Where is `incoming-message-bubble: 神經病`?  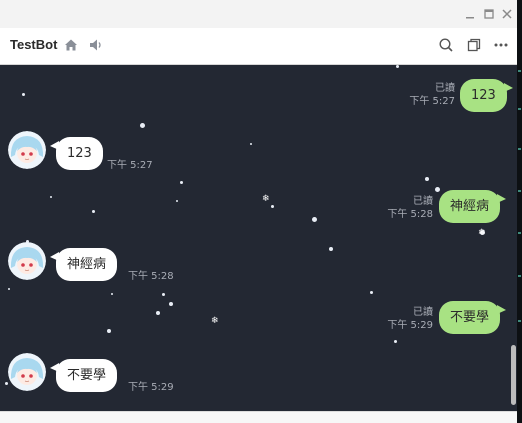
incoming-message-bubble: 神經病 is located at coordinates (83, 264).